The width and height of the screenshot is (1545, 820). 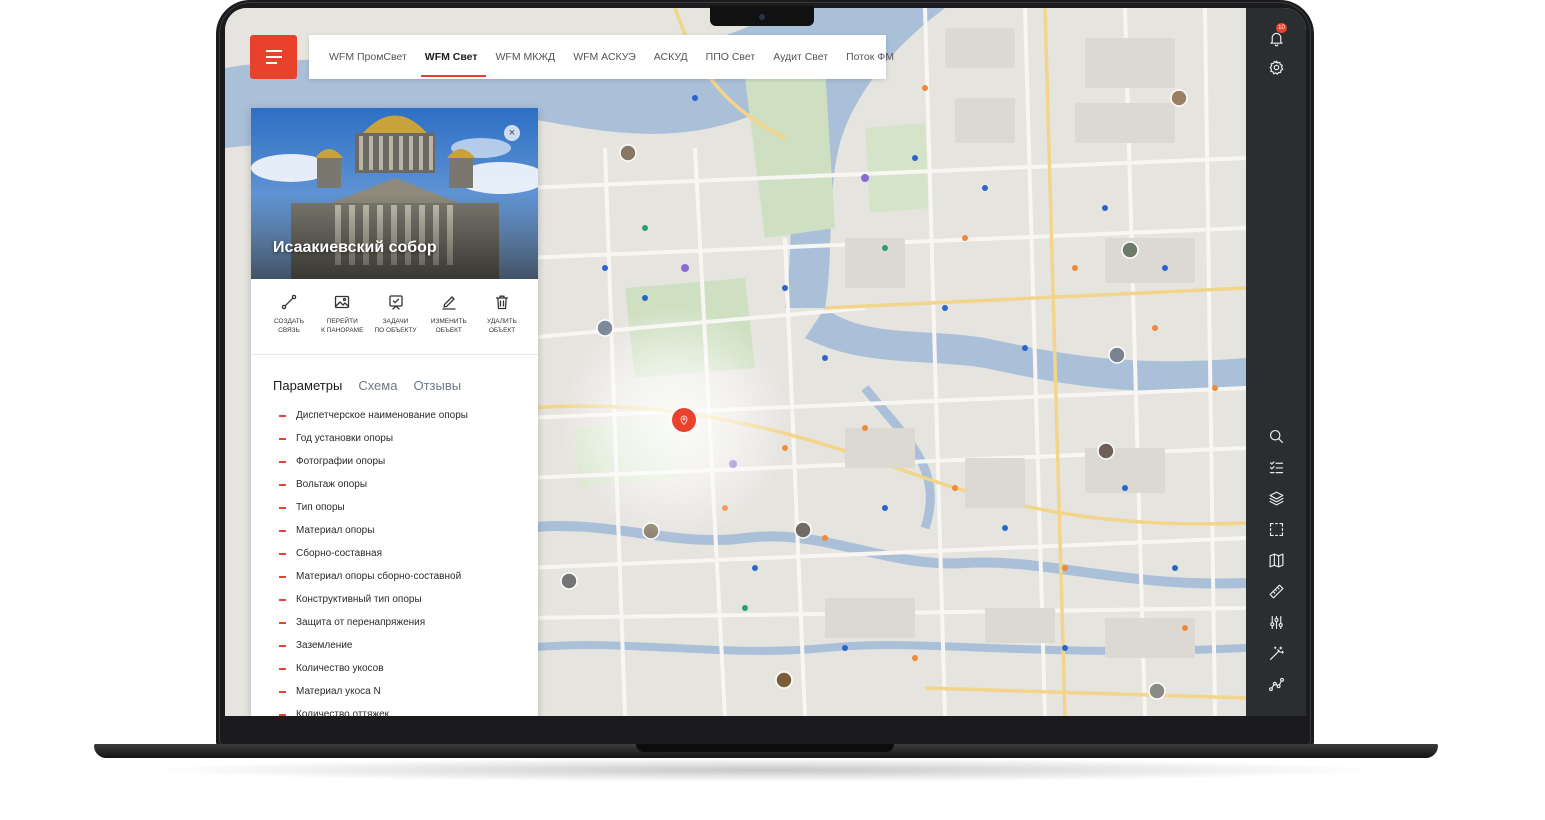 I want to click on auto-tools-button, so click(x=1276, y=653).